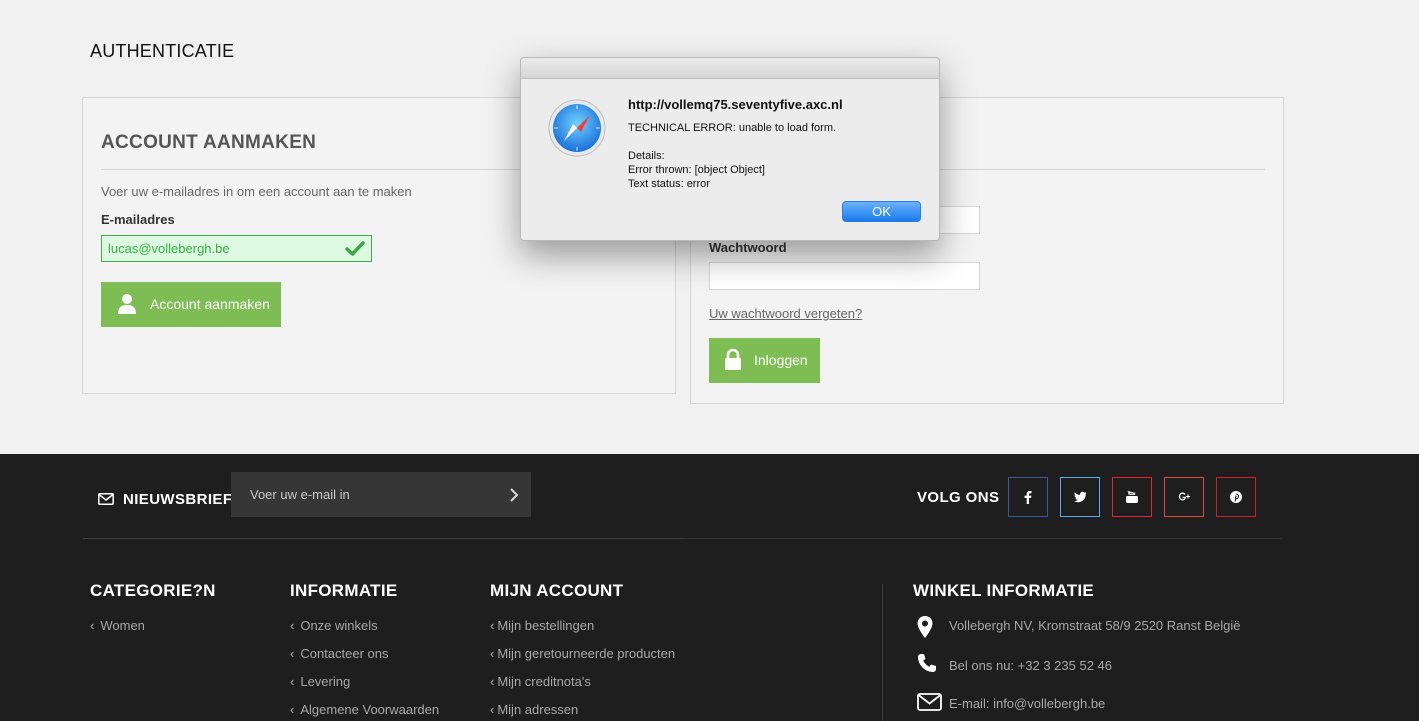 Image resolution: width=1419 pixels, height=721 pixels. What do you see at coordinates (162, 51) in the screenshot?
I see `page-title: AUTHENTICATIE` at bounding box center [162, 51].